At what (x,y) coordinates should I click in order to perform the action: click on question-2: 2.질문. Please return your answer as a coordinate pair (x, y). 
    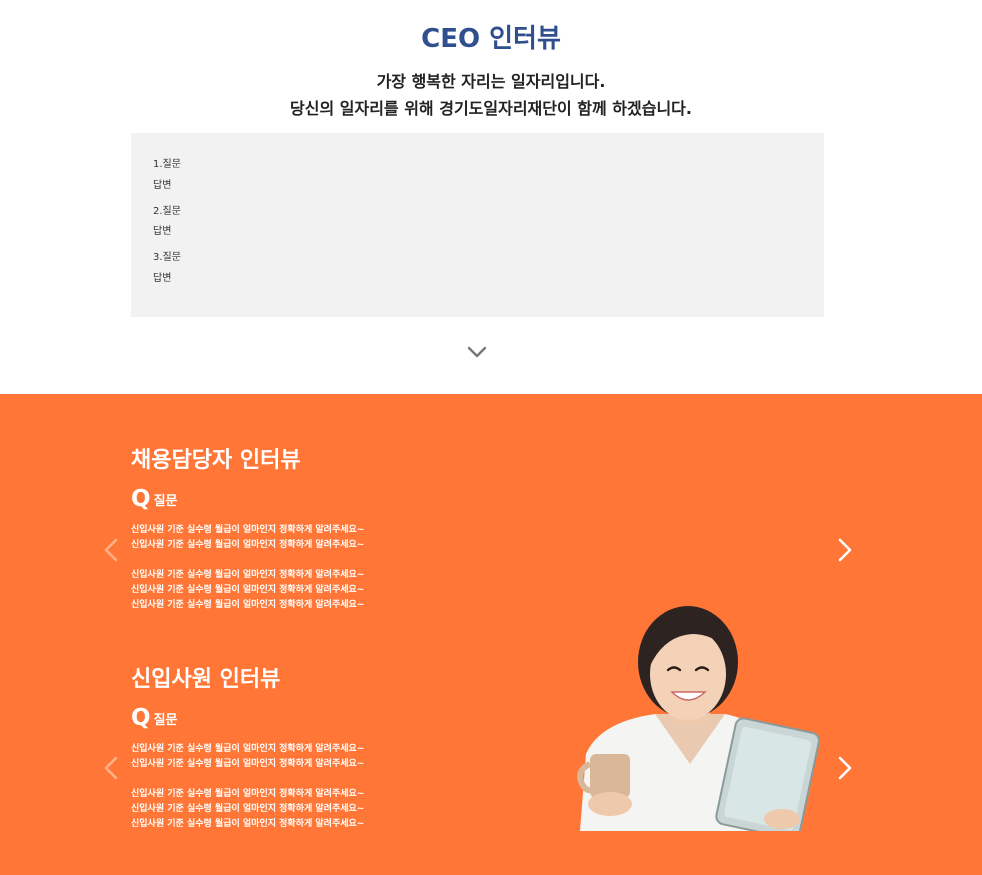
    Looking at the image, I should click on (167, 211).